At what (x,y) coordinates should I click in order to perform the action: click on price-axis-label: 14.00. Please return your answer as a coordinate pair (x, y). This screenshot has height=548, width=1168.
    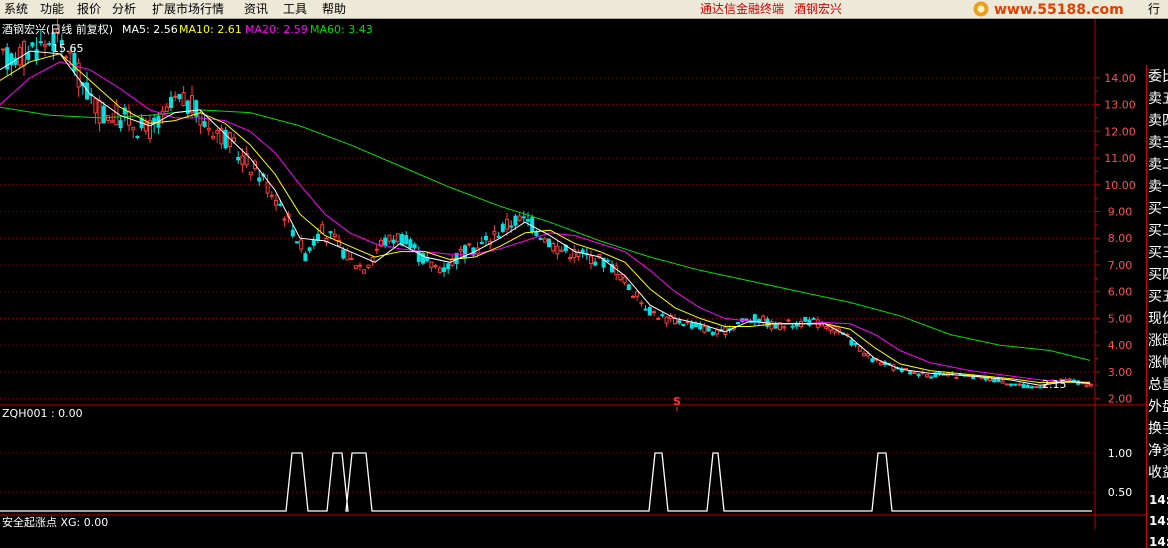
    Looking at the image, I should click on (1120, 78).